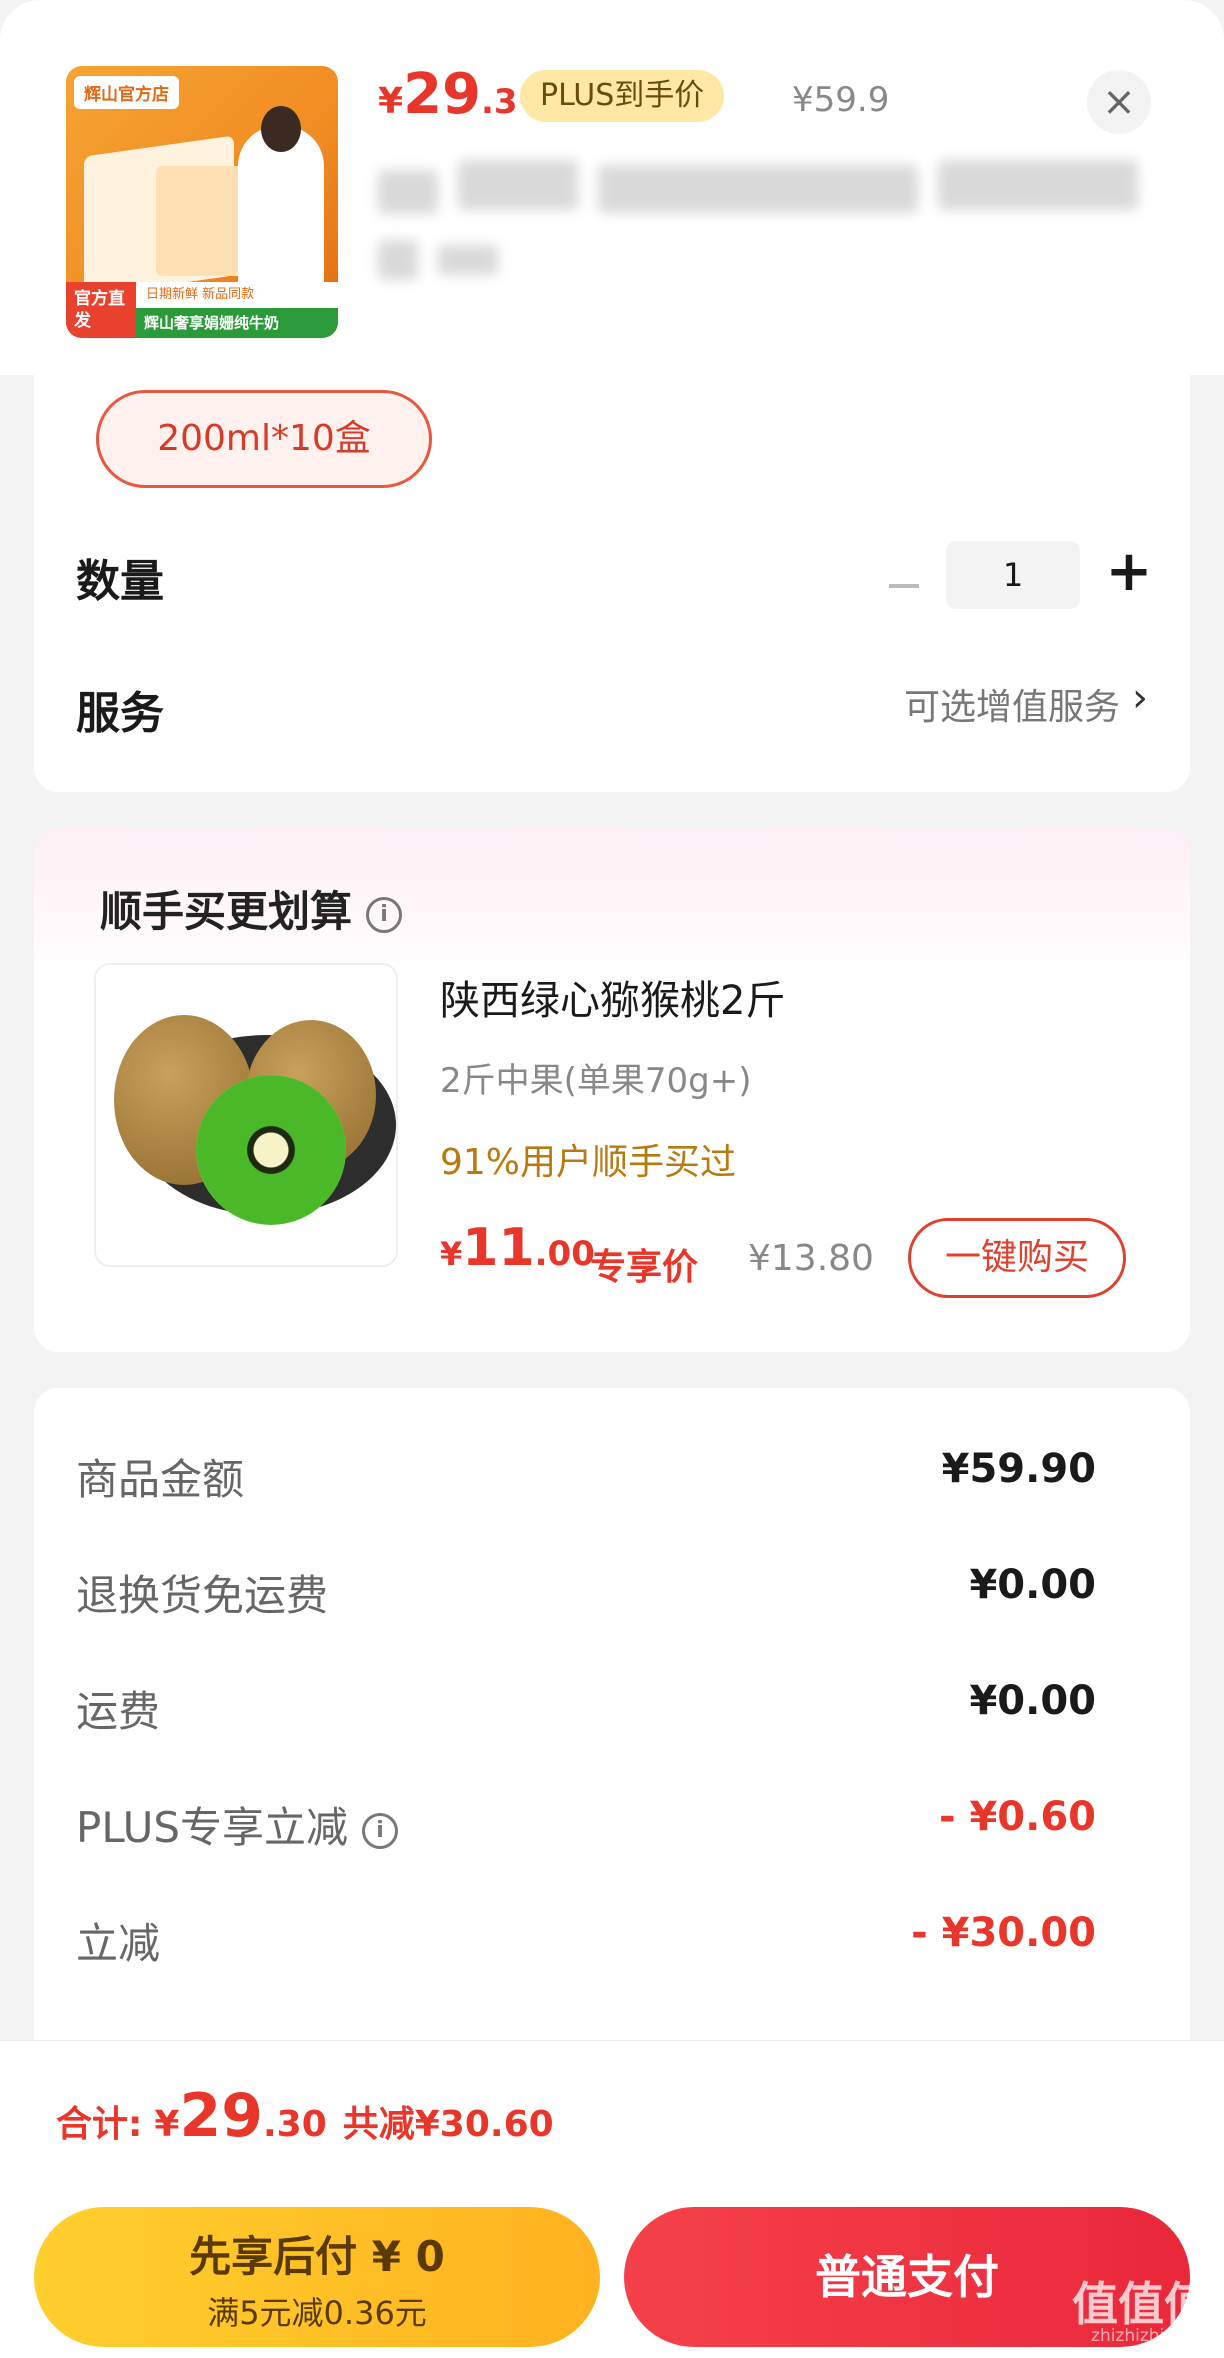  I want to click on bundle-price-currency: ¥, so click(451, 1254).